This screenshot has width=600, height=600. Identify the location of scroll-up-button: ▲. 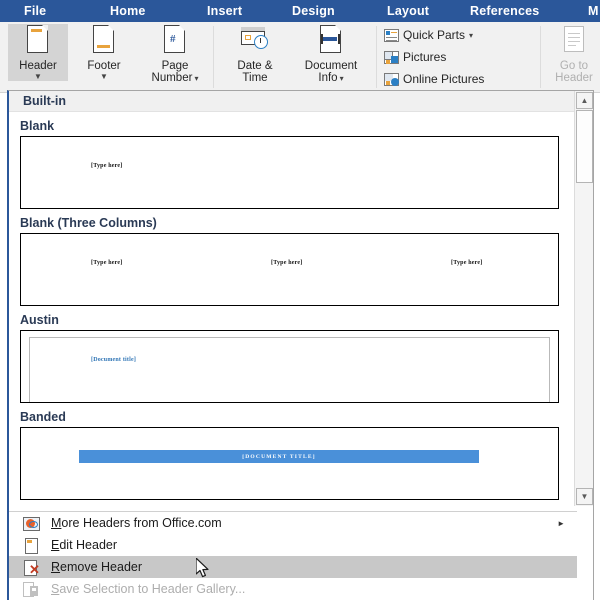
(584, 100).